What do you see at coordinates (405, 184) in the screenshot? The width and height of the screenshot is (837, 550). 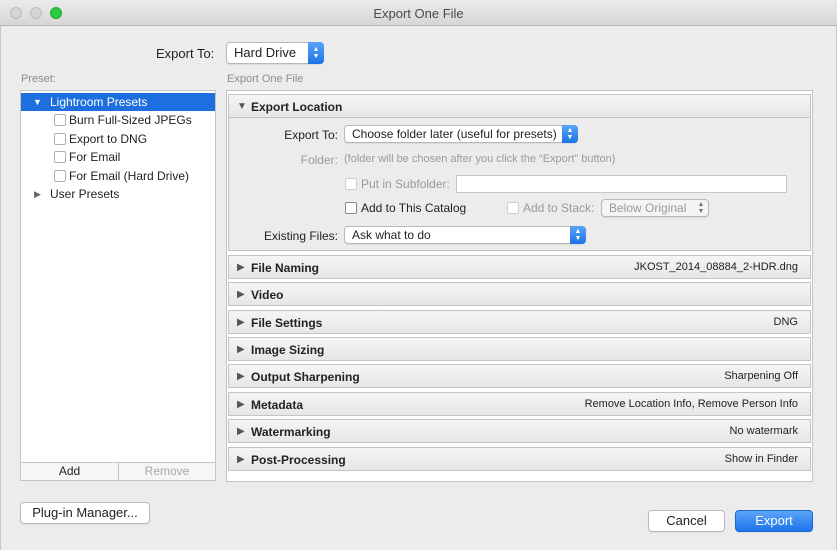 I see `put-in-subfolder-label: Put in Subfolder:` at bounding box center [405, 184].